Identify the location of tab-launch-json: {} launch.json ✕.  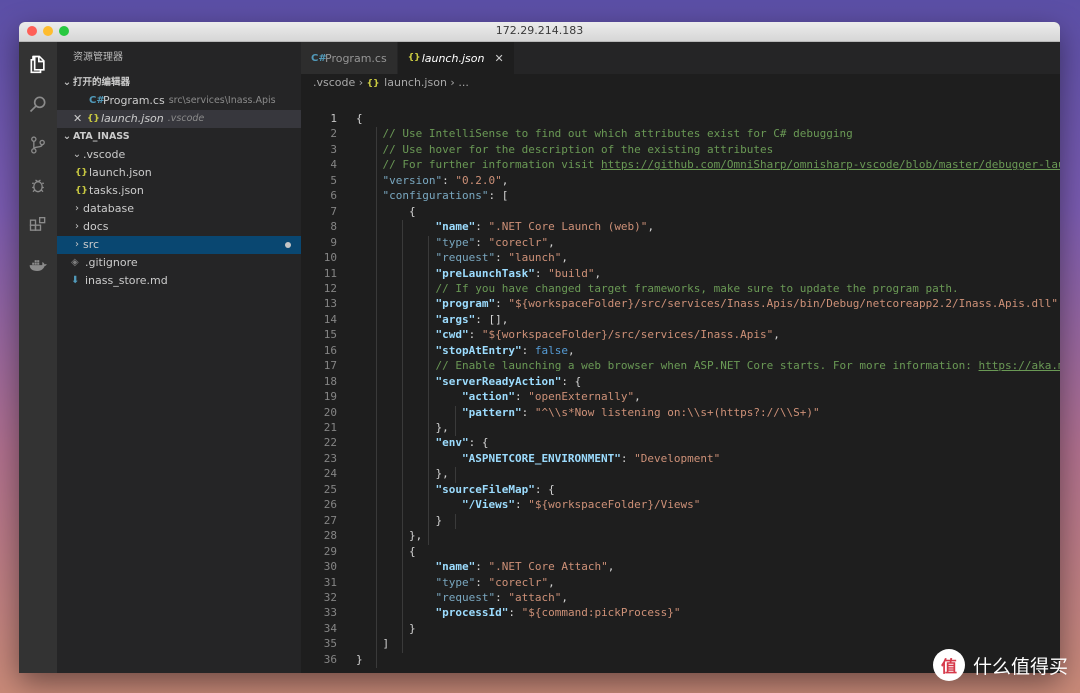
(456, 58).